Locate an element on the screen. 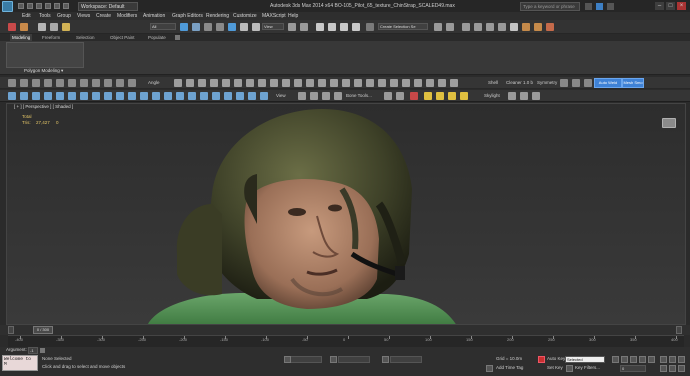 The height and width of the screenshot is (376, 690). pivot-center-icon is located at coordinates (292, 27).